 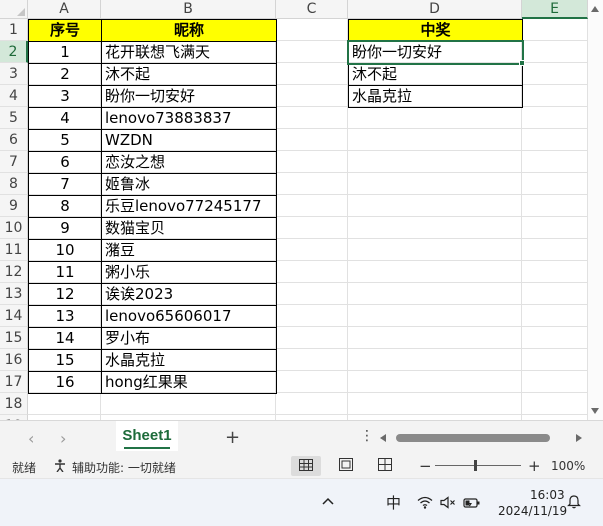 I want to click on cell-nickname: 诶诶2023, so click(x=189, y=294).